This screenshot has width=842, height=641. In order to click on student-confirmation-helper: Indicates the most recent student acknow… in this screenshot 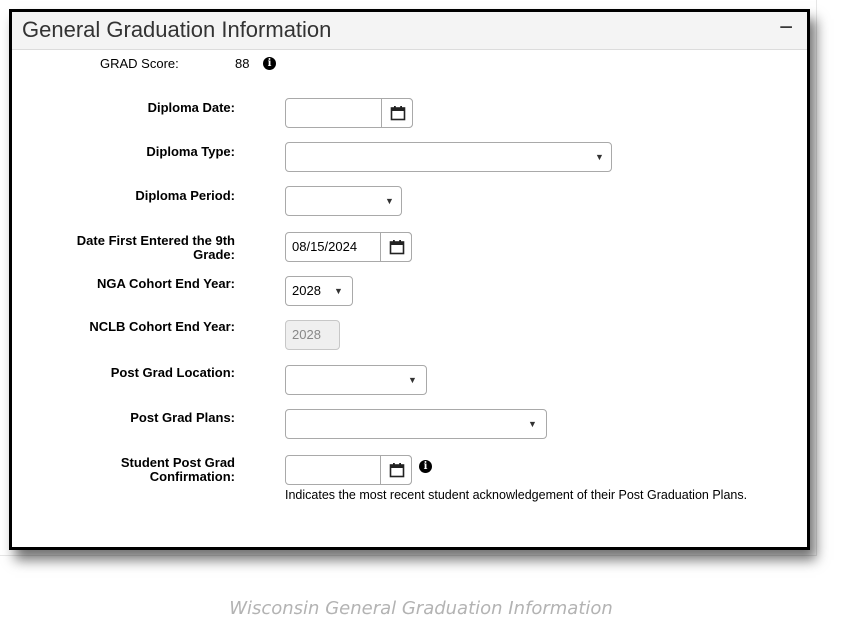, I will do `click(516, 495)`.